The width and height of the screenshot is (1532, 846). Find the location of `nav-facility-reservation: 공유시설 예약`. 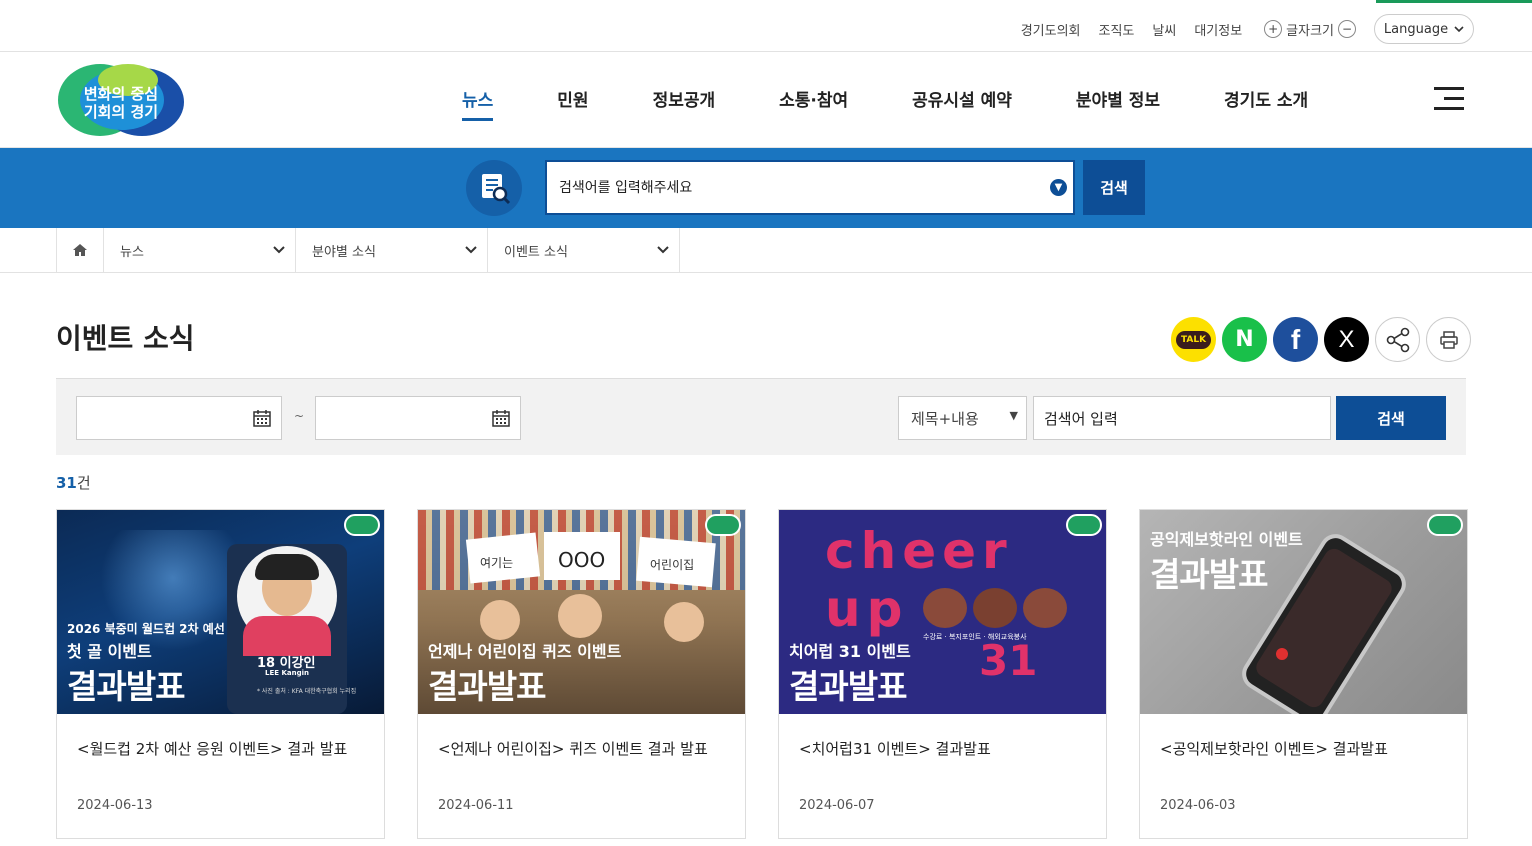

nav-facility-reservation: 공유시설 예약 is located at coordinates (962, 98).